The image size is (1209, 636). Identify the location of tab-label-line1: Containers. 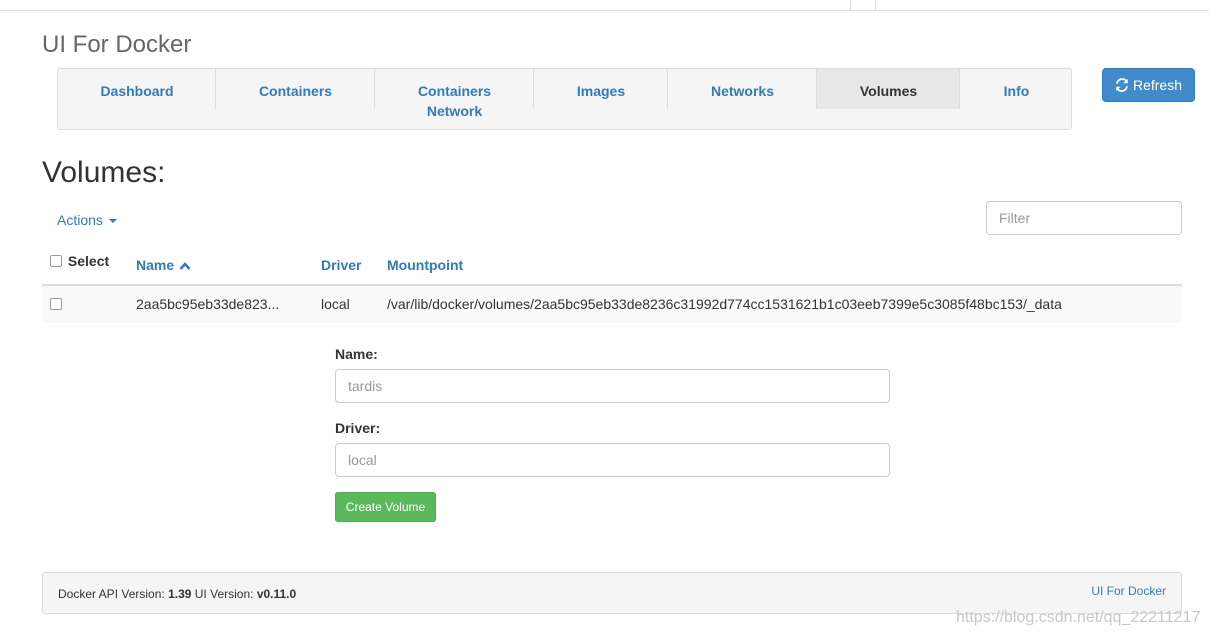
(454, 91).